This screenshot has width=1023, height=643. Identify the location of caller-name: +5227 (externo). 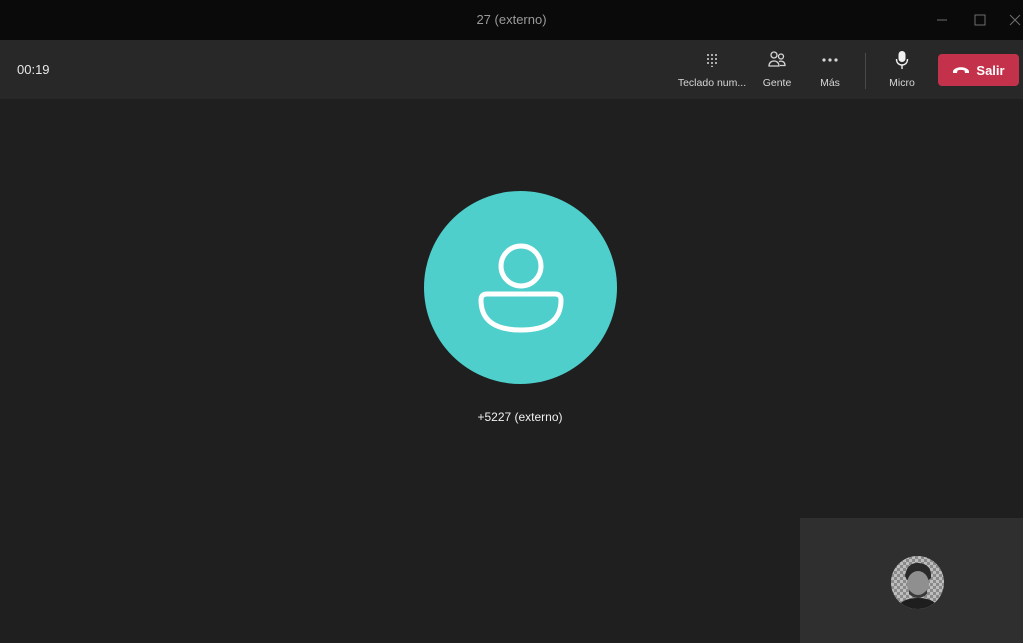
(520, 417).